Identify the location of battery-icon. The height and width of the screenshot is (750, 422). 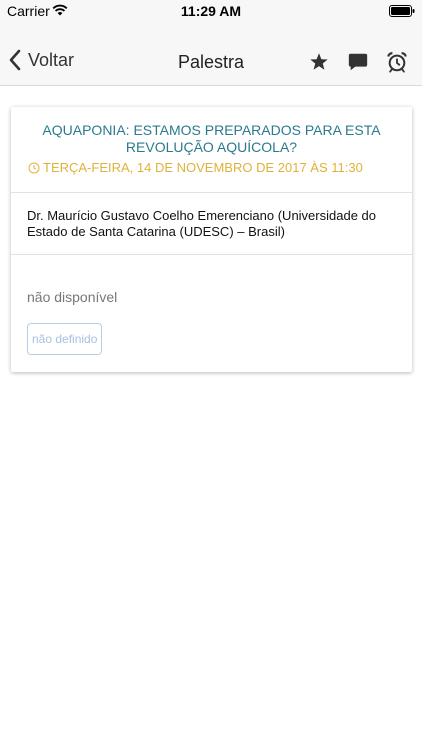
(402, 11).